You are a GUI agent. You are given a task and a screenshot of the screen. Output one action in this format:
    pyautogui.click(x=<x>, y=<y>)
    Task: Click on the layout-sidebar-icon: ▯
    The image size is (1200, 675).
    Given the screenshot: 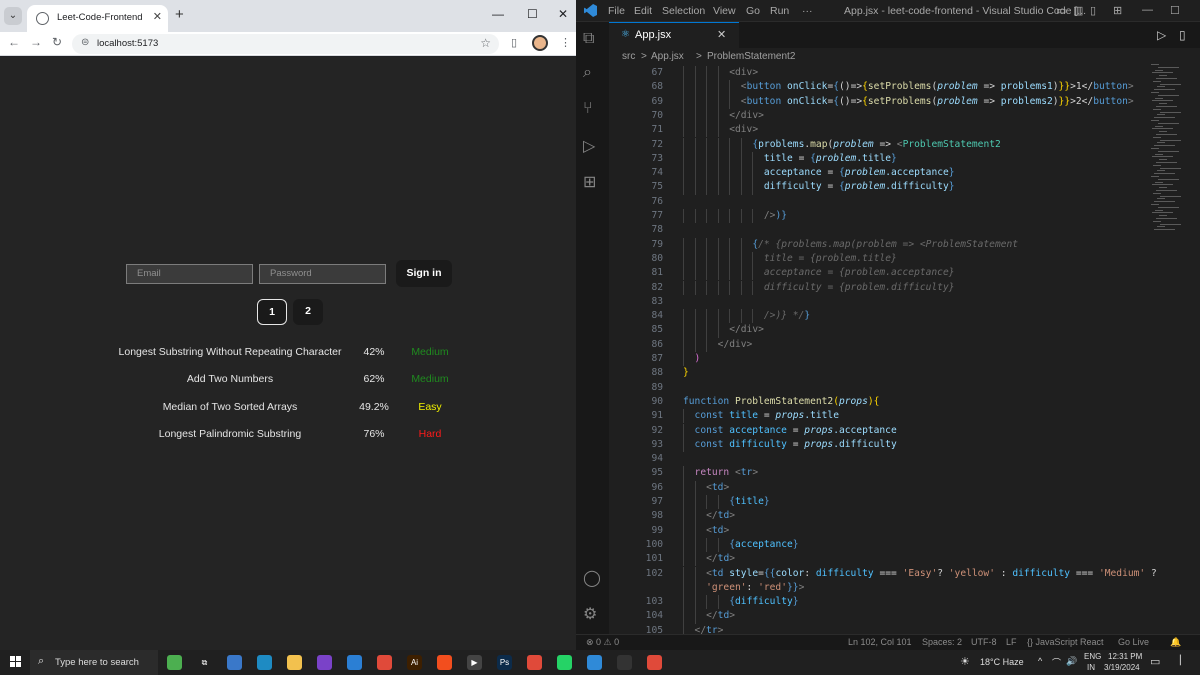 What is the action you would take?
    pyautogui.click(x=1093, y=10)
    